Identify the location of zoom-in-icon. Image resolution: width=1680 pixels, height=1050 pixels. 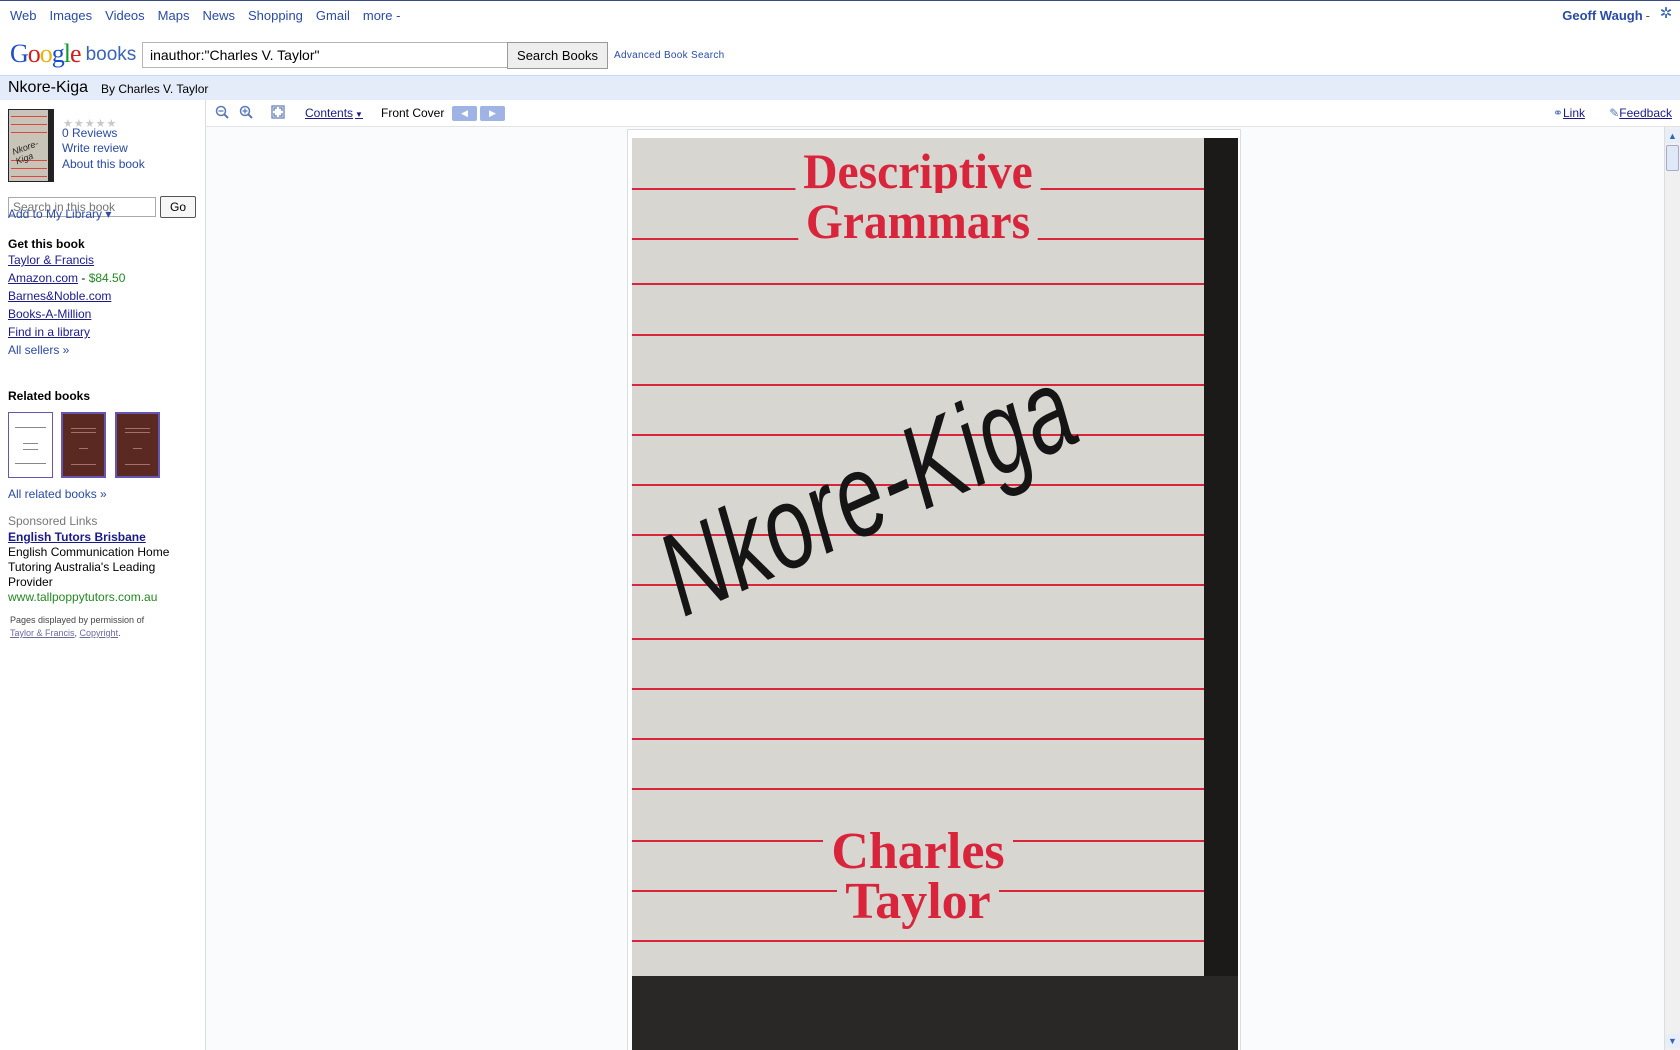
(246, 113).